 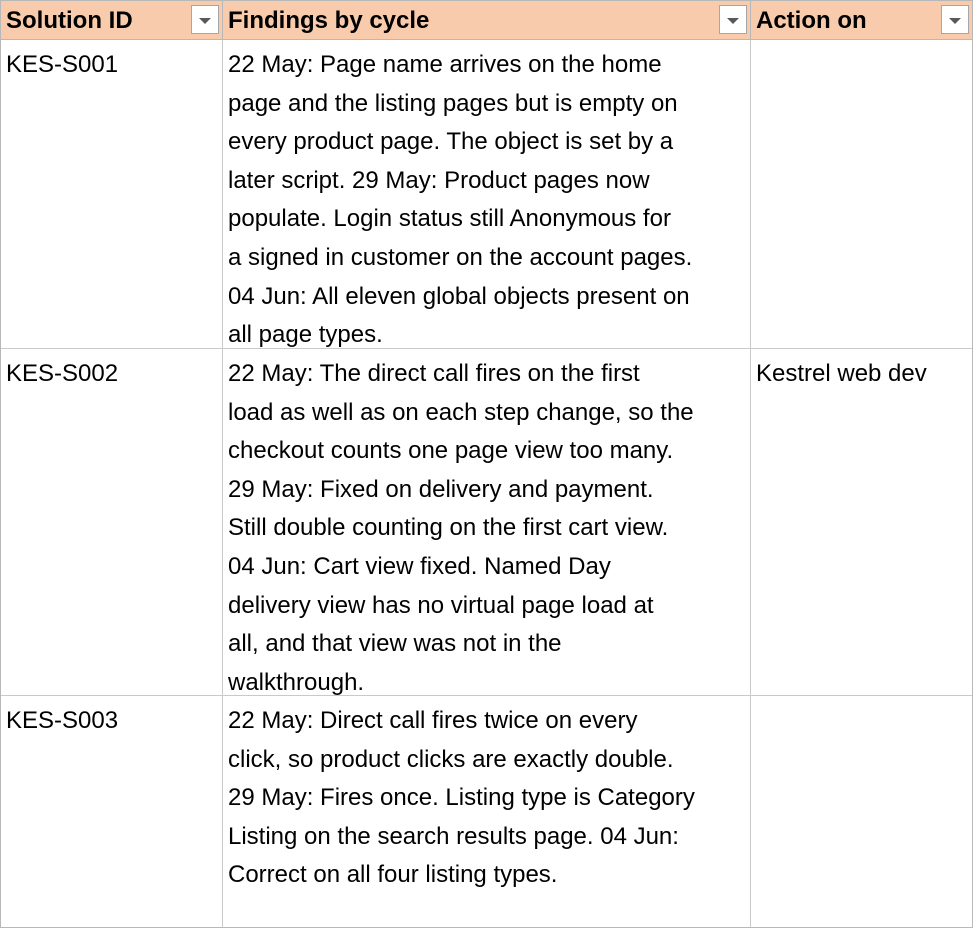 I want to click on header-cell-solution-id: Solution ID, so click(x=112, y=20).